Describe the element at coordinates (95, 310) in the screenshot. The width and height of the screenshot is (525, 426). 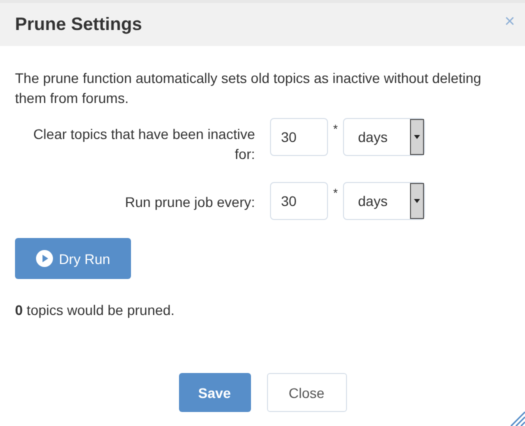
I see `result-text: 0 topics would be pruned.` at that location.